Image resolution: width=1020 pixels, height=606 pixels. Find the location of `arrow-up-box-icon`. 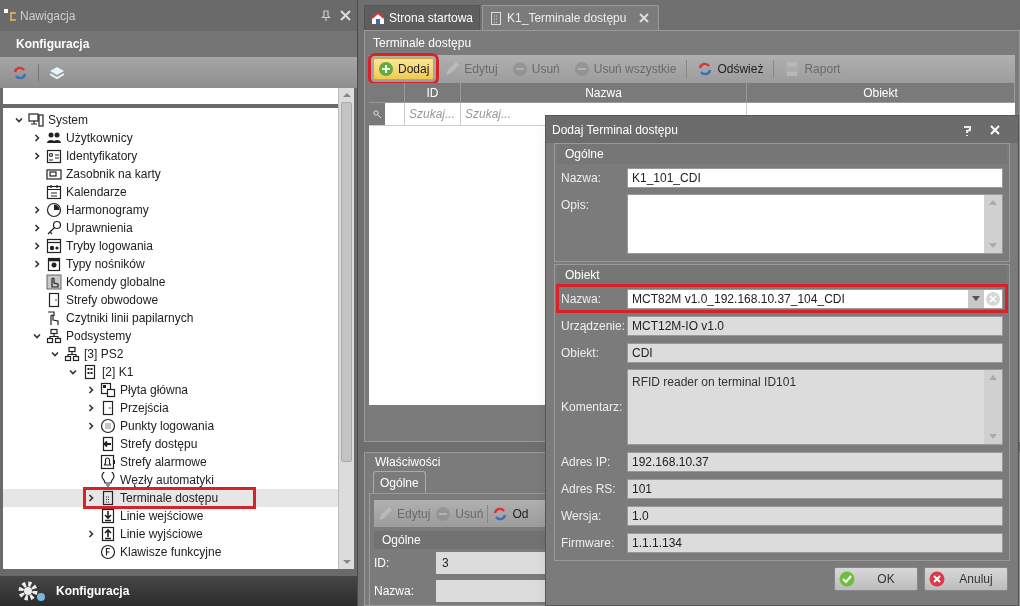

arrow-up-box-icon is located at coordinates (108, 534).